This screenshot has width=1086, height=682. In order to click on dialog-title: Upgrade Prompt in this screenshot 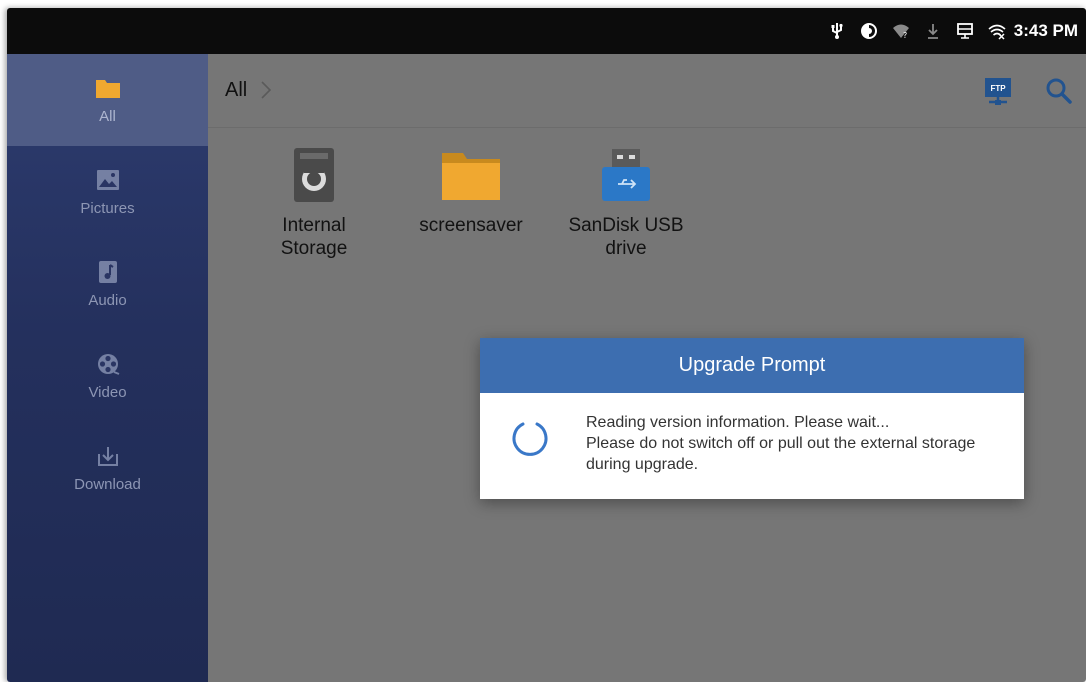, I will do `click(752, 365)`.